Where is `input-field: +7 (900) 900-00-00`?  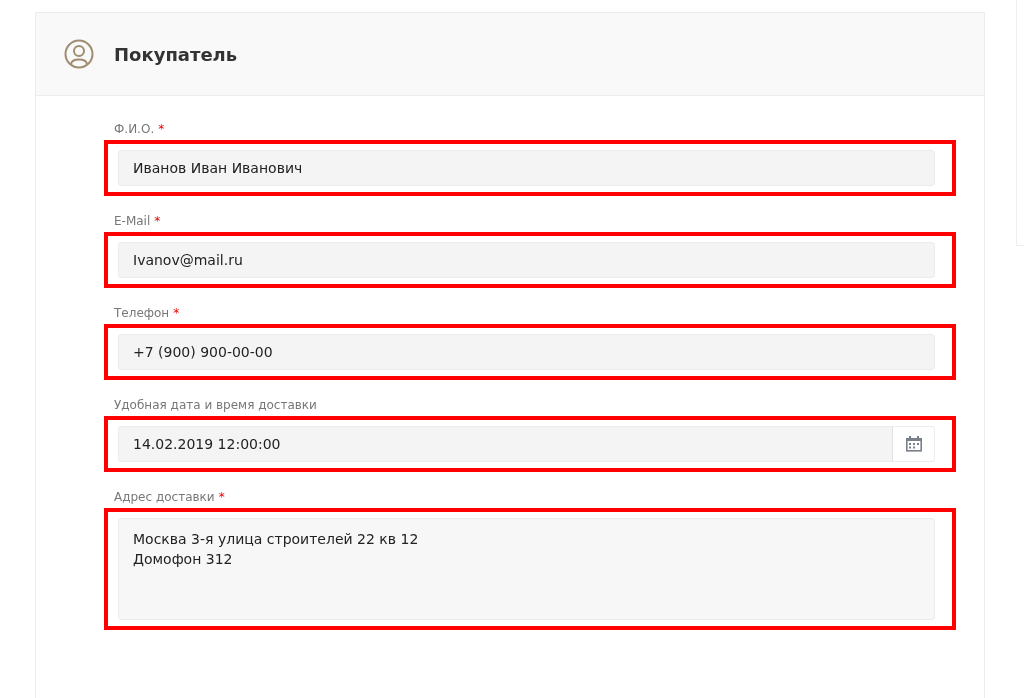
input-field: +7 (900) 900-00-00 is located at coordinates (526, 352).